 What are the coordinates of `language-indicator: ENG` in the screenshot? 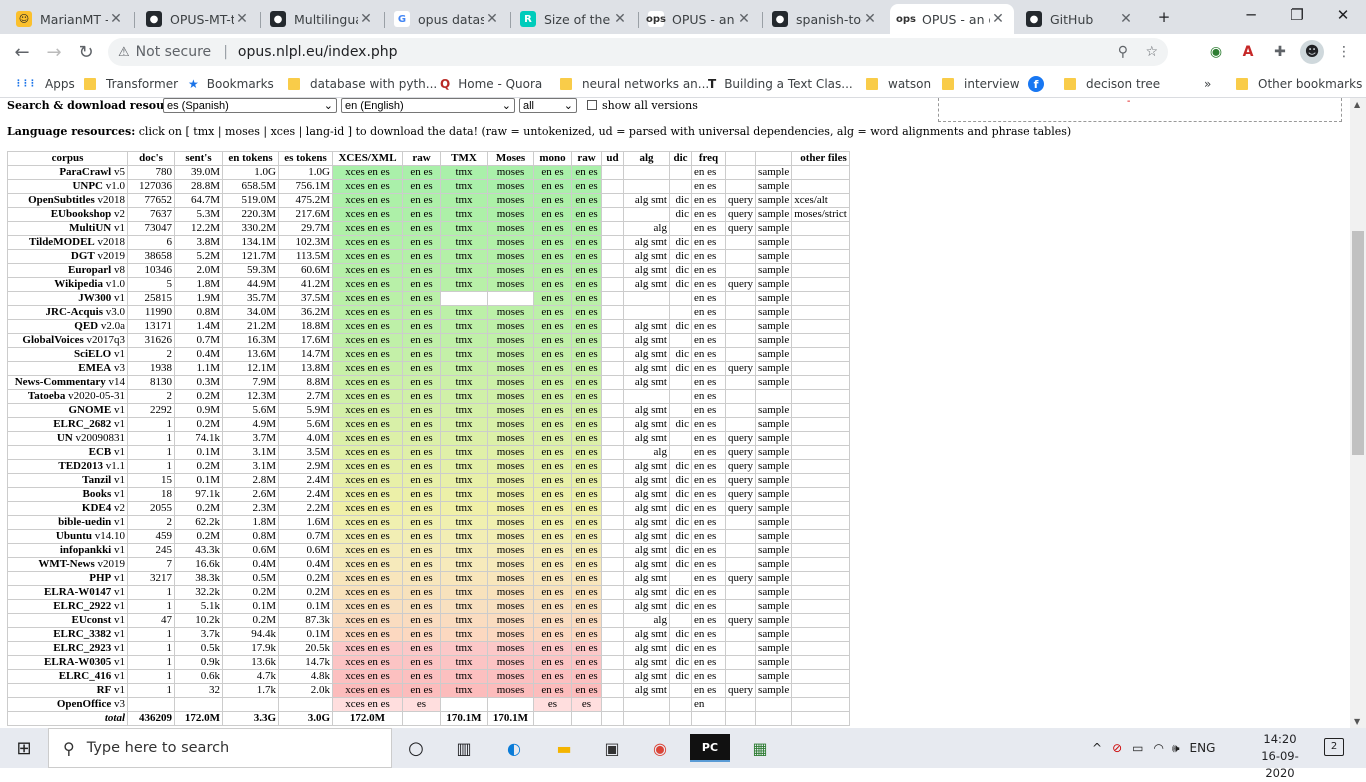 It's located at (1203, 748).